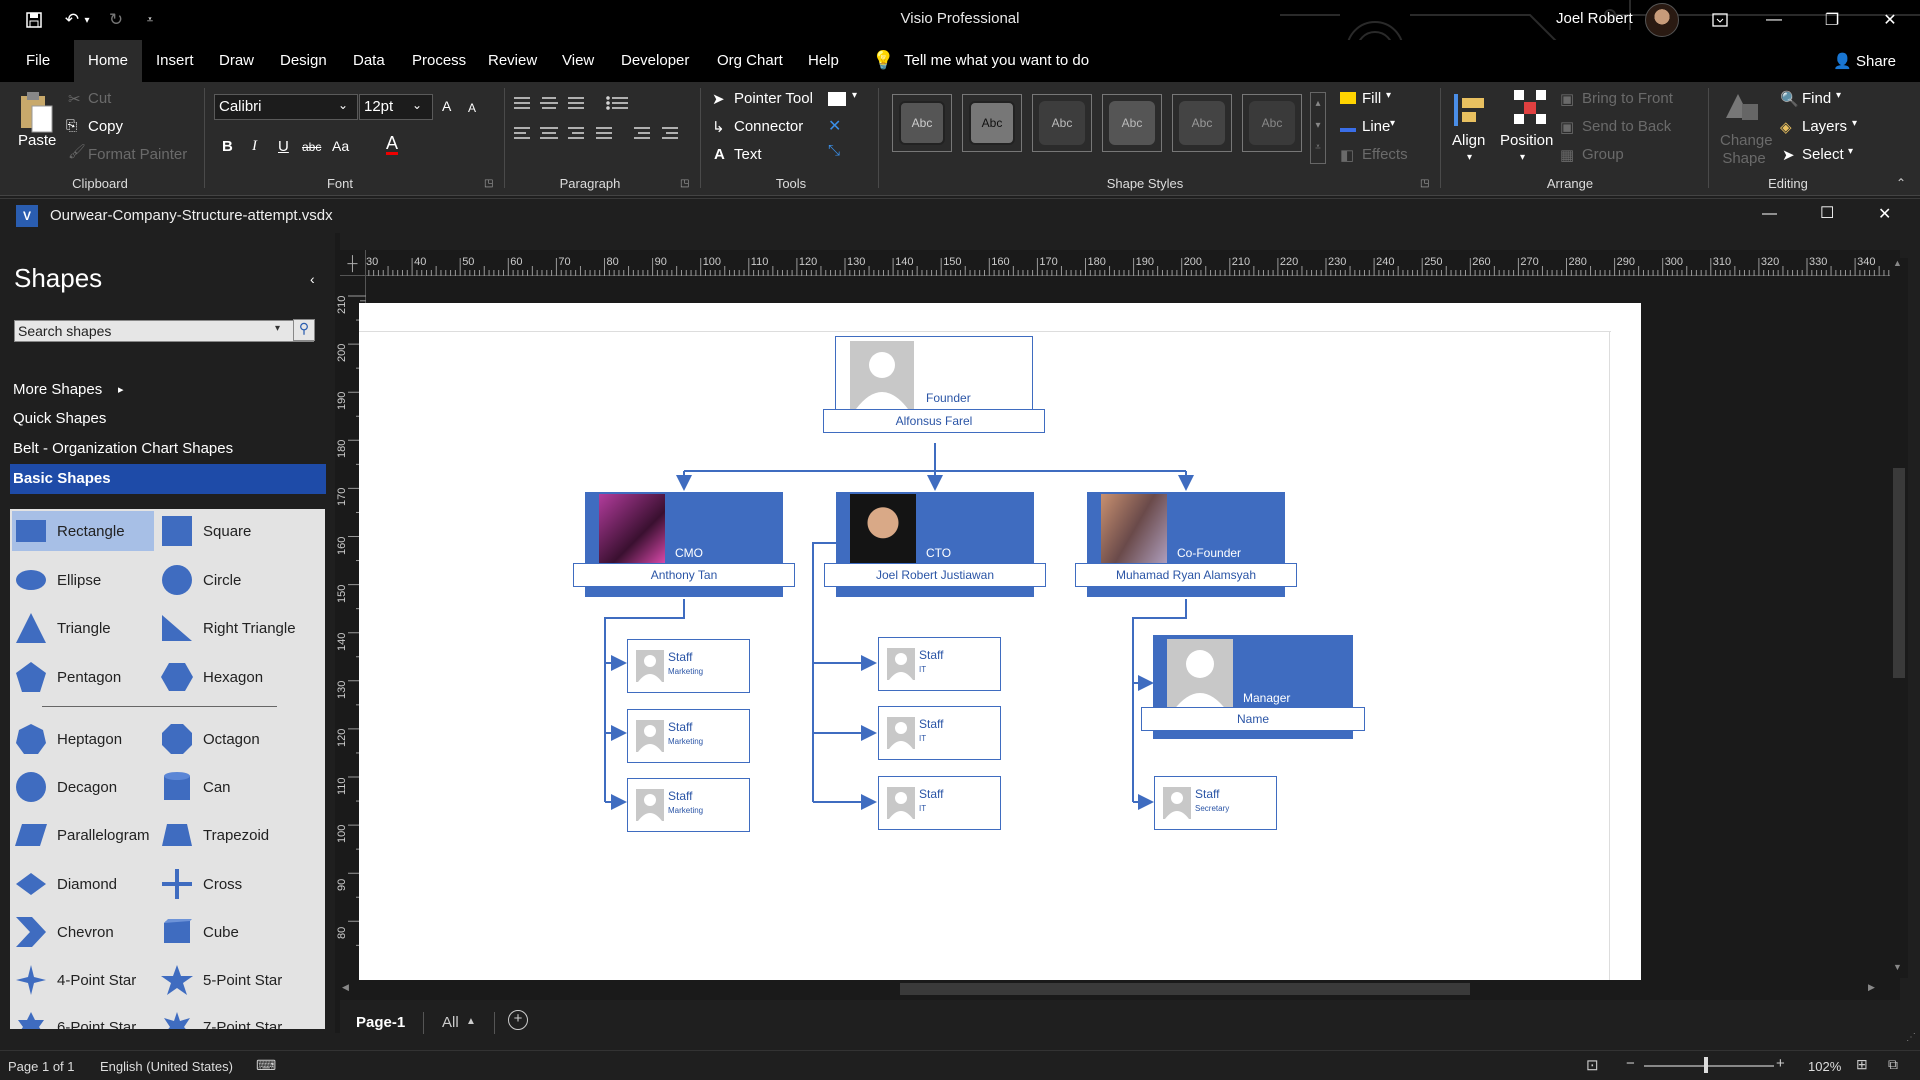 This screenshot has width=1920, height=1080. I want to click on vertical-scrollbar: ▲ ▼, so click(1899, 618).